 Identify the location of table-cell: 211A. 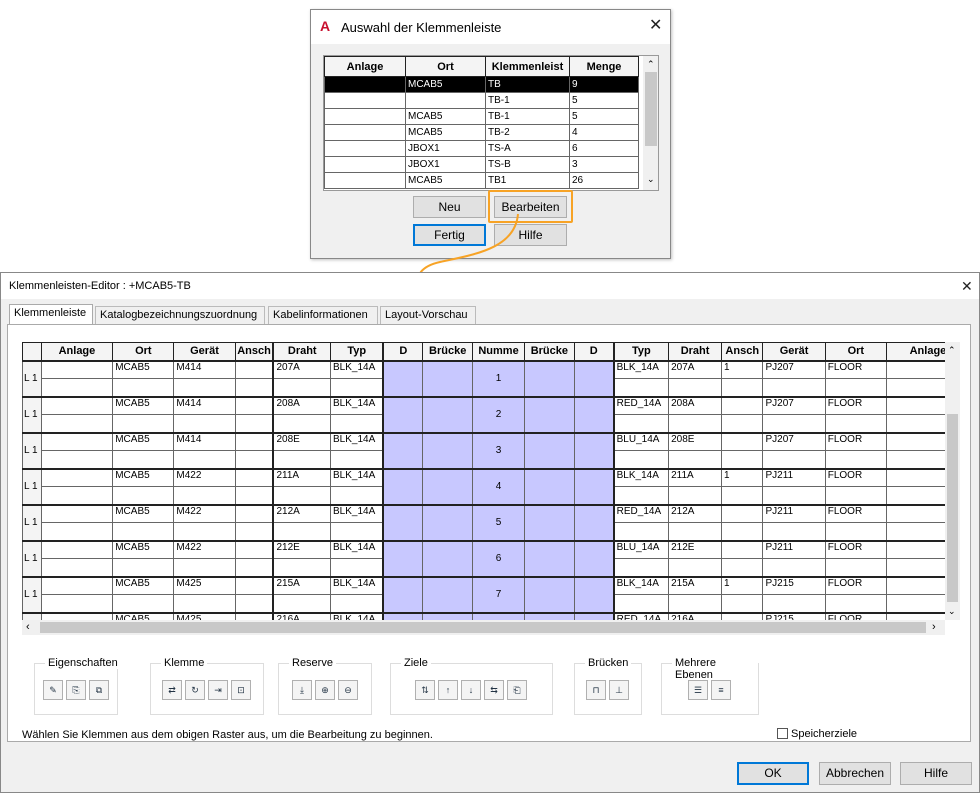
(695, 477).